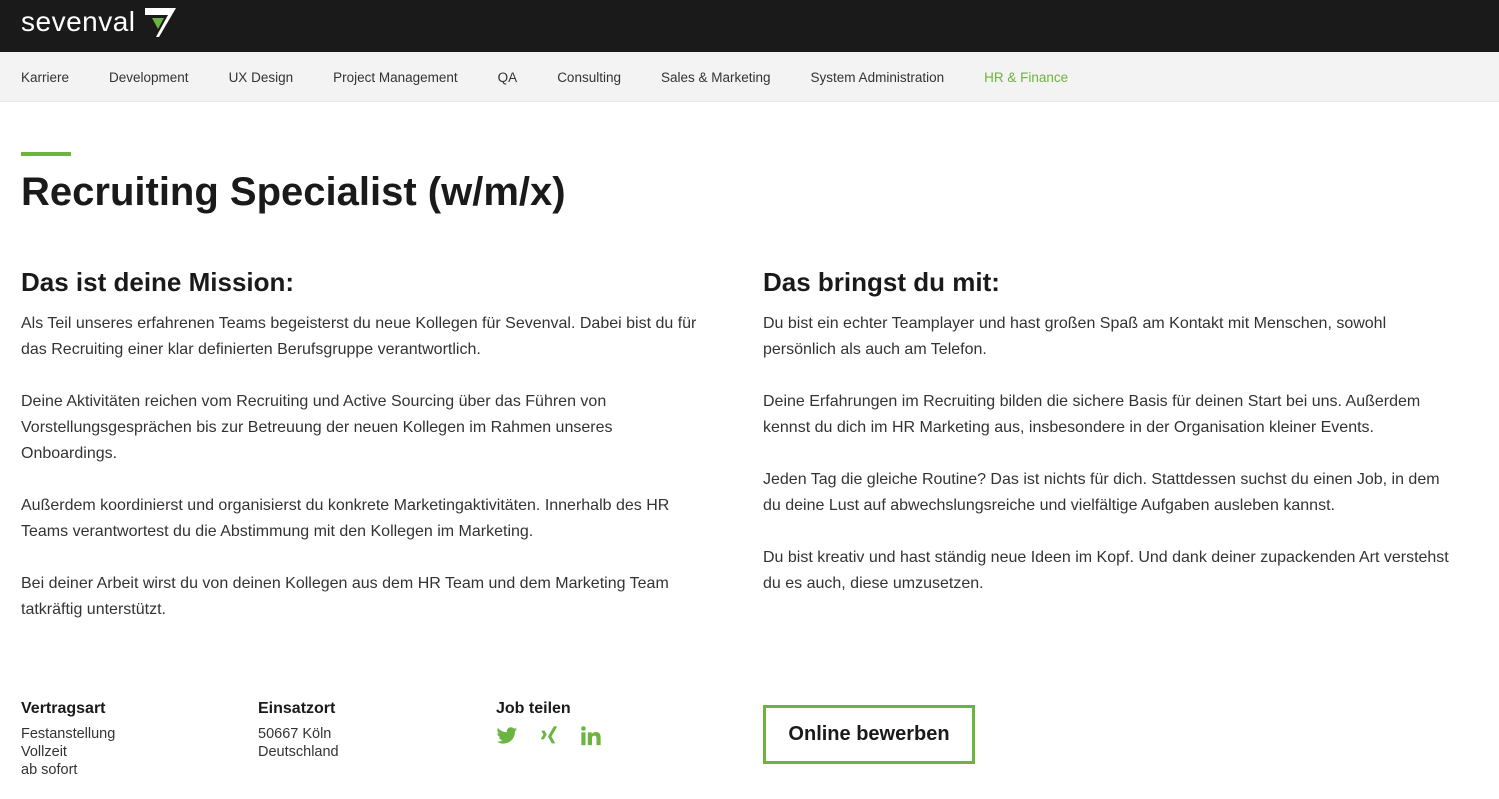 This screenshot has height=799, width=1499. I want to click on xing-icon, so click(549, 736).